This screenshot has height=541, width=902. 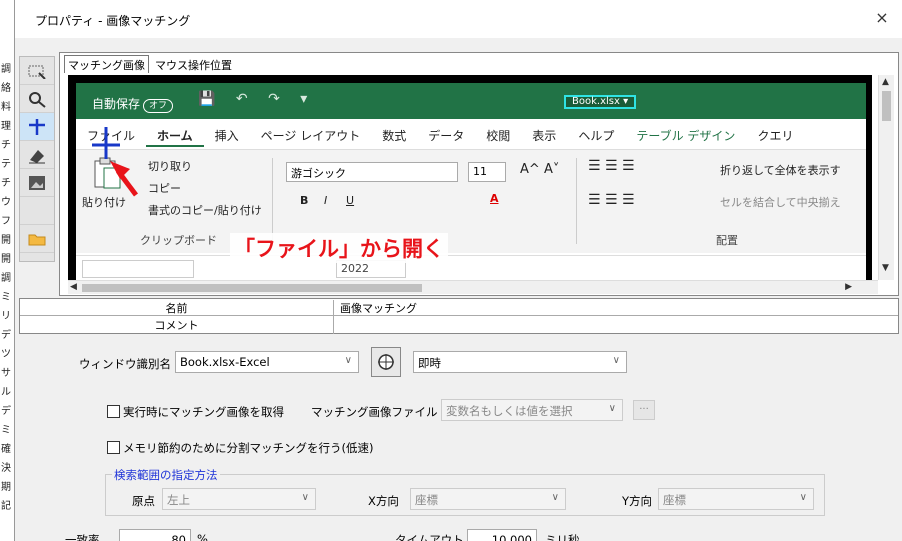 I want to click on excel-title-bar: 自動保存 オフ 💾 ↶ ↷ ▾ Book.xlsx ▾, so click(x=471, y=101).